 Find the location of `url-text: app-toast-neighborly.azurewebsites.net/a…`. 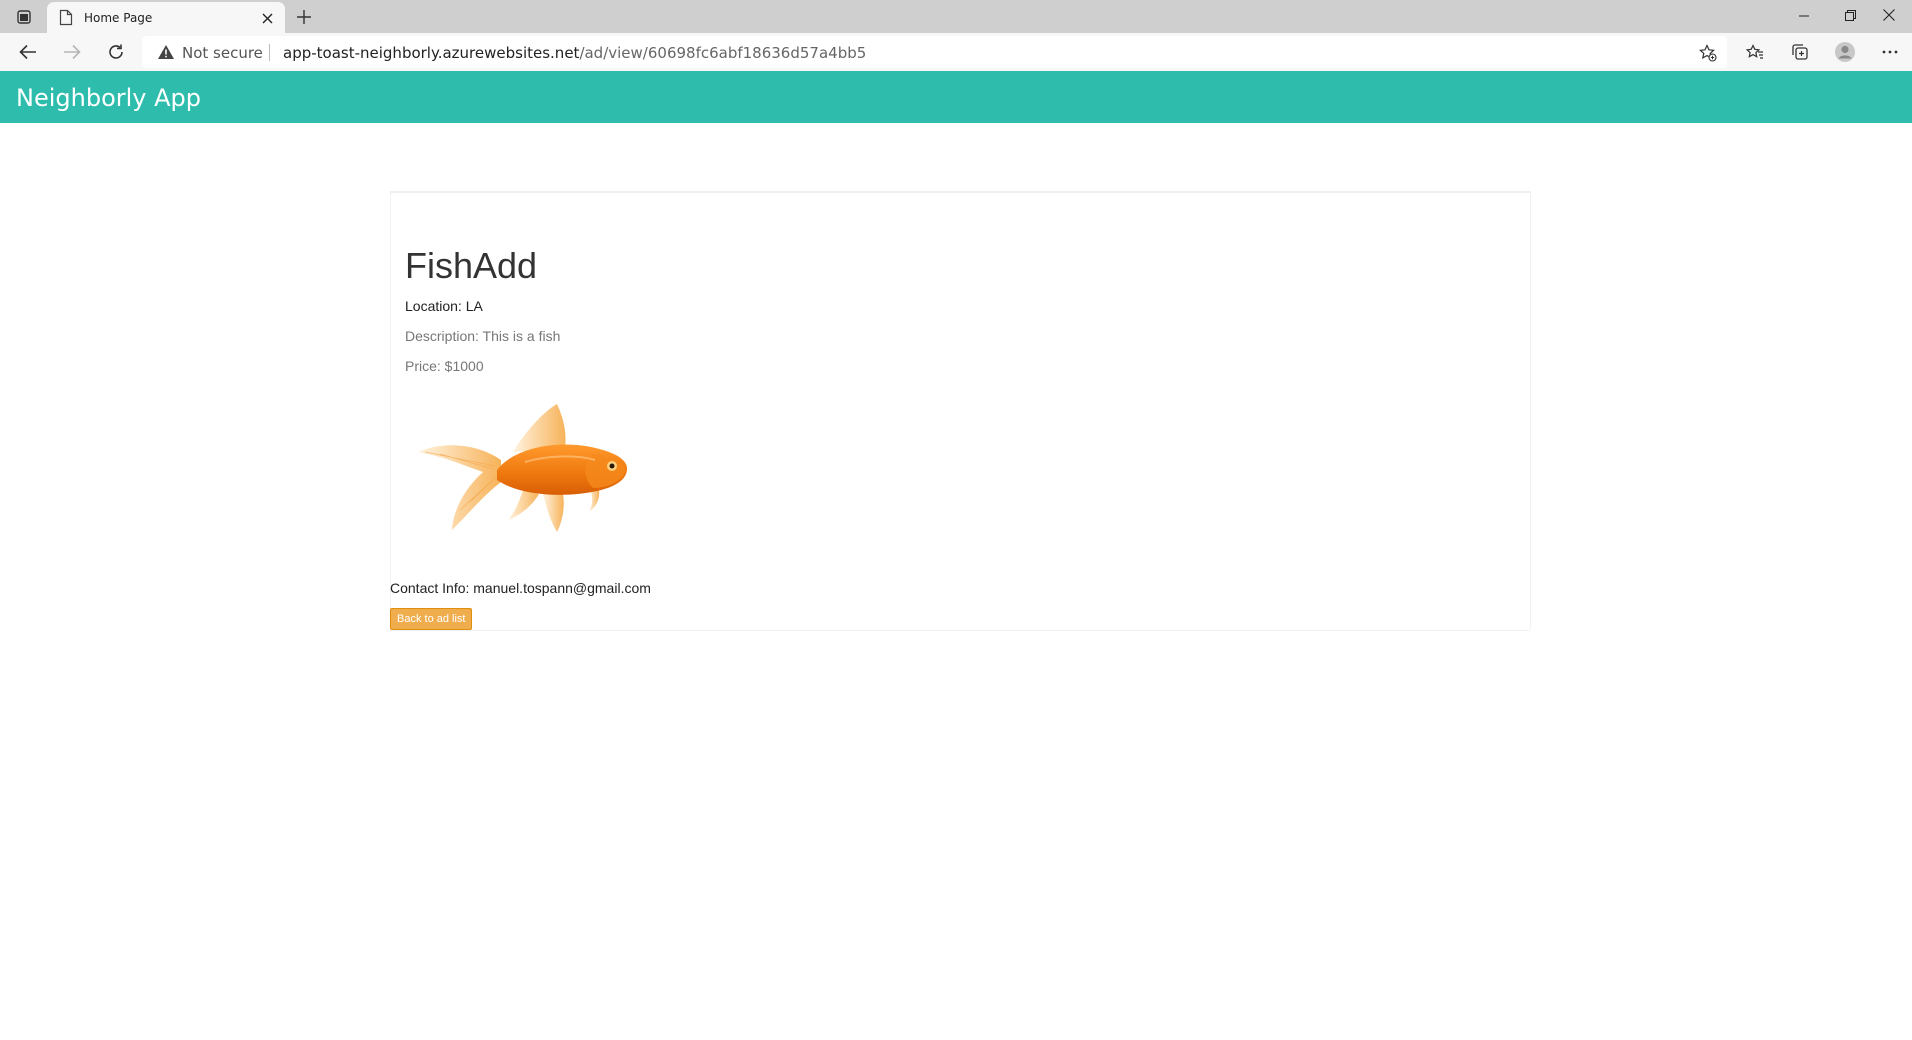

url-text: app-toast-neighborly.azurewebsites.net/a… is located at coordinates (574, 53).